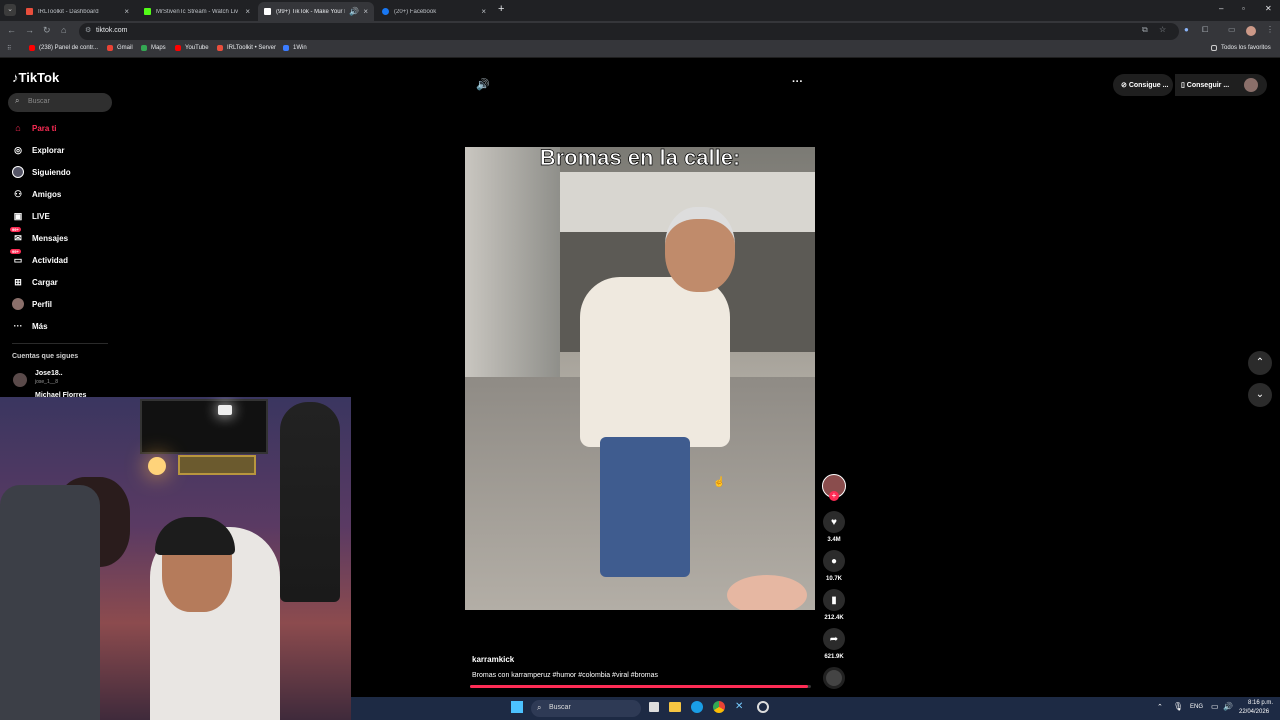 The image size is (1280, 720). What do you see at coordinates (246, 48) in the screenshot?
I see `bookmark-irltoolkit: IRLToolkit • Server` at bounding box center [246, 48].